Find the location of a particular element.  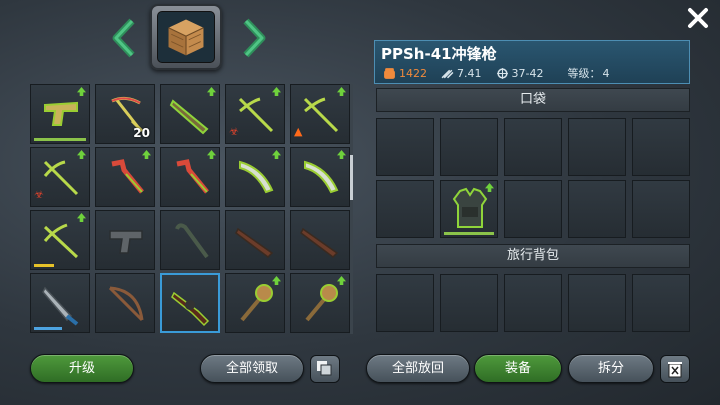

close-icon is located at coordinates (698, 18).